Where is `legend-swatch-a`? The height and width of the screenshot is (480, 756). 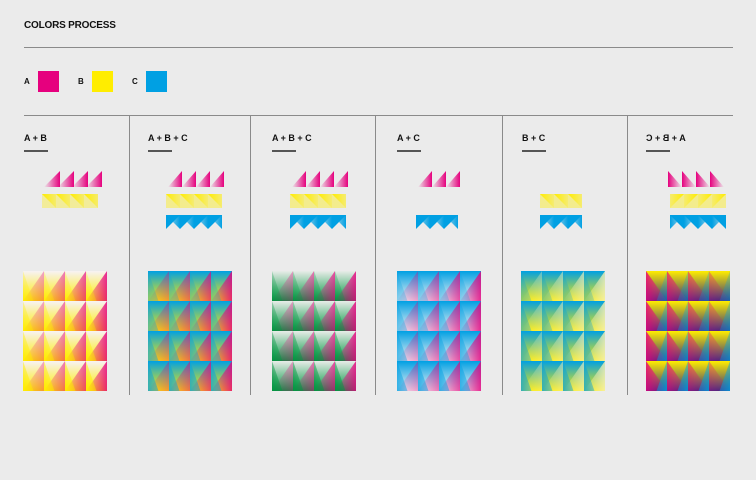 legend-swatch-a is located at coordinates (48, 81).